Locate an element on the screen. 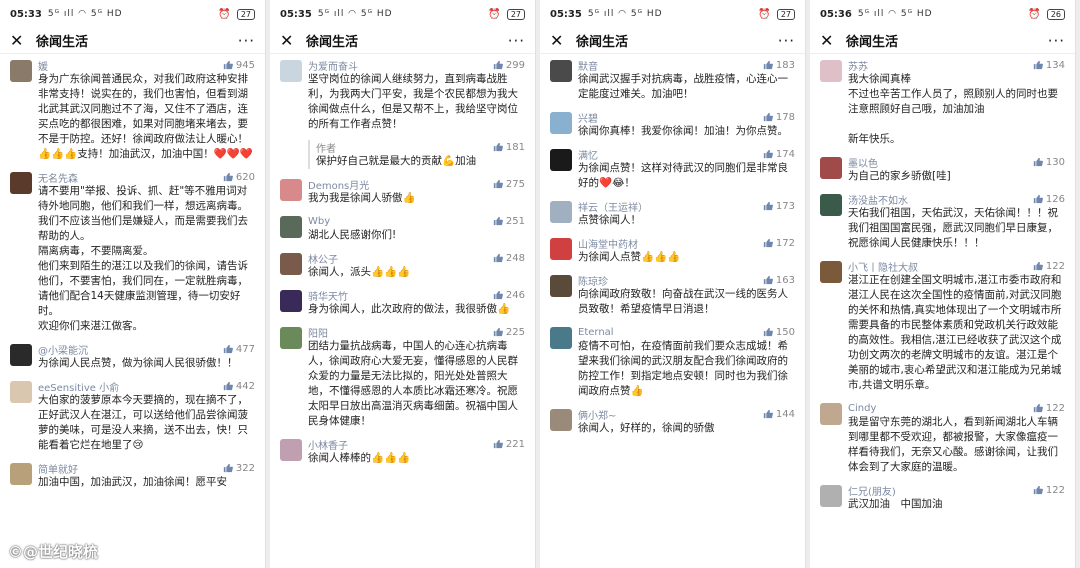 The image size is (1080, 568). like-button: 251 is located at coordinates (509, 221).